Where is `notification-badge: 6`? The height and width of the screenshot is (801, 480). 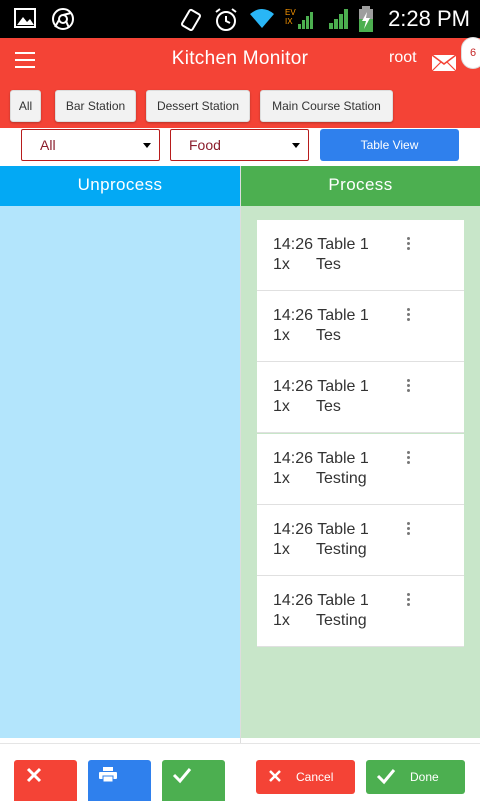 notification-badge: 6 is located at coordinates (470, 53).